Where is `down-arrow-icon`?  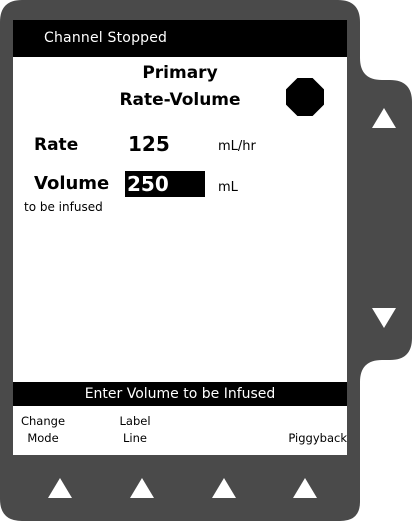 down-arrow-icon is located at coordinates (384, 318).